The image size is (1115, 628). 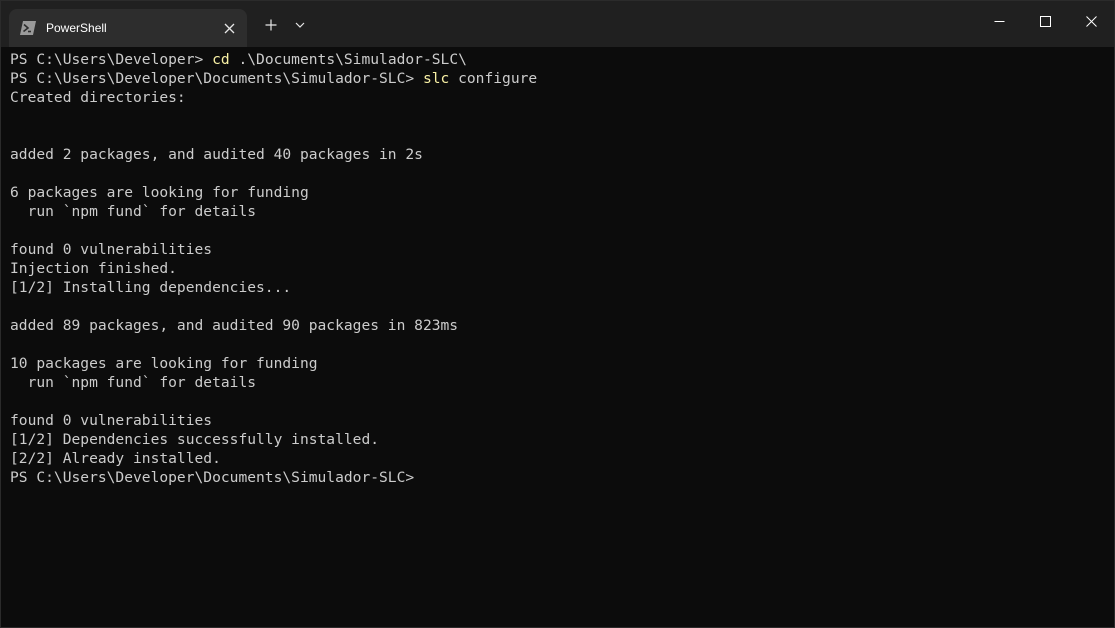 I want to click on command-args: .\Documents\Simulador-SLC\, so click(x=348, y=59).